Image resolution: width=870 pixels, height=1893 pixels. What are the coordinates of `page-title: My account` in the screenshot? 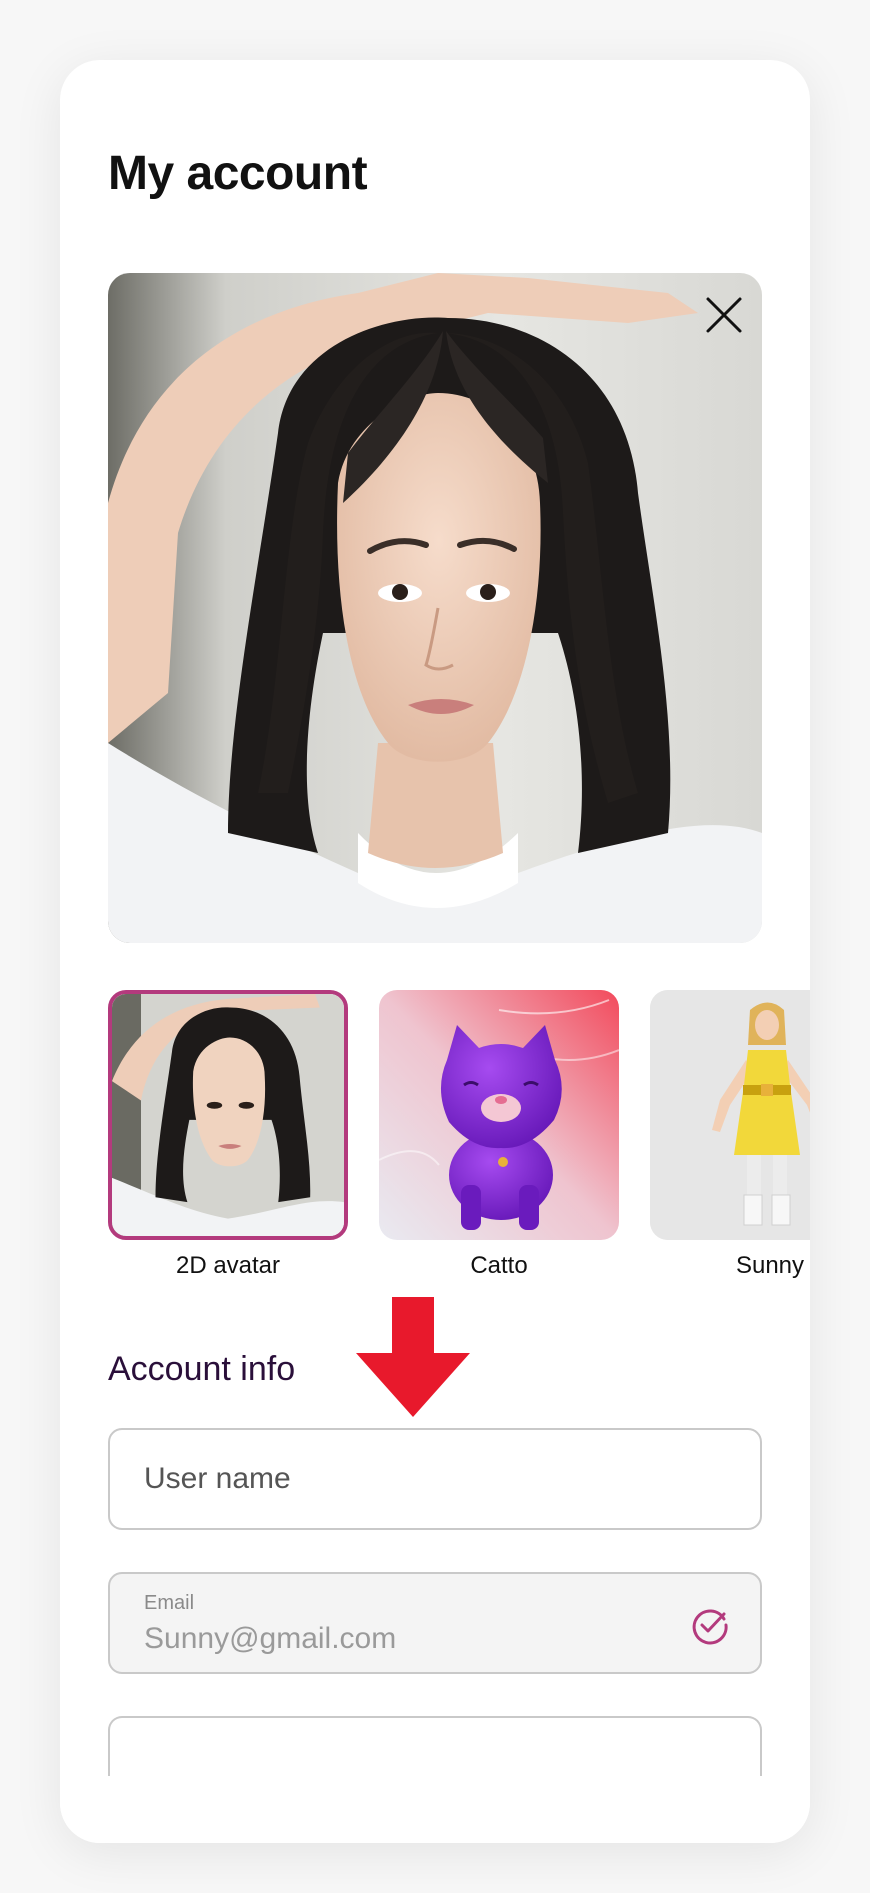 It's located at (238, 173).